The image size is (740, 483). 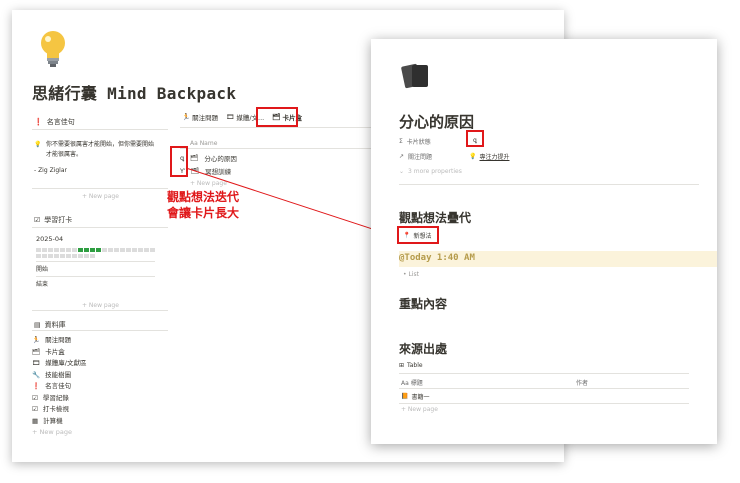 What do you see at coordinates (413, 274) in the screenshot?
I see `bullet-label: List` at bounding box center [413, 274].